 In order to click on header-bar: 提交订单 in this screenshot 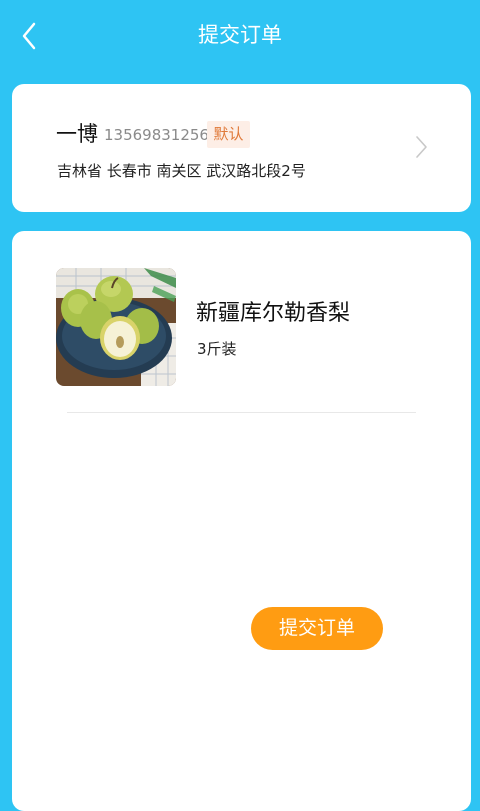, I will do `click(240, 36)`.